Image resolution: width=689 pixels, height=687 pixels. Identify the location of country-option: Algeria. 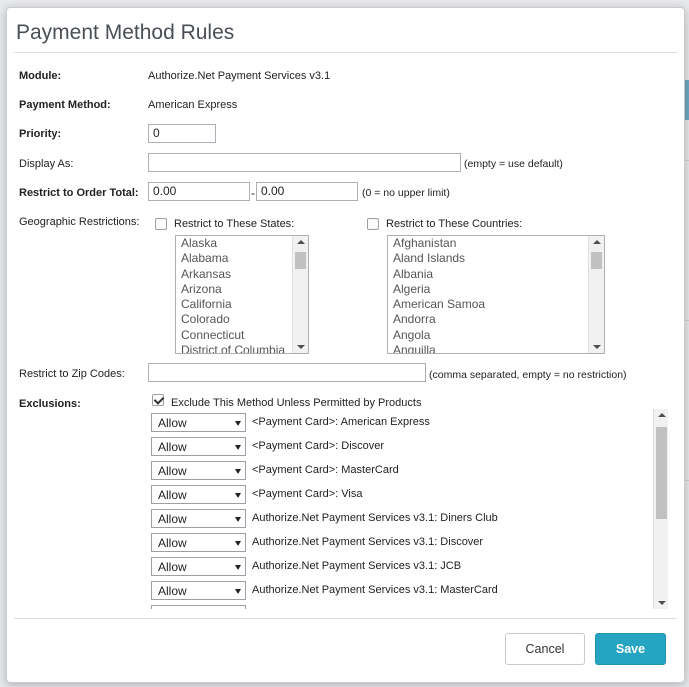
(496, 289).